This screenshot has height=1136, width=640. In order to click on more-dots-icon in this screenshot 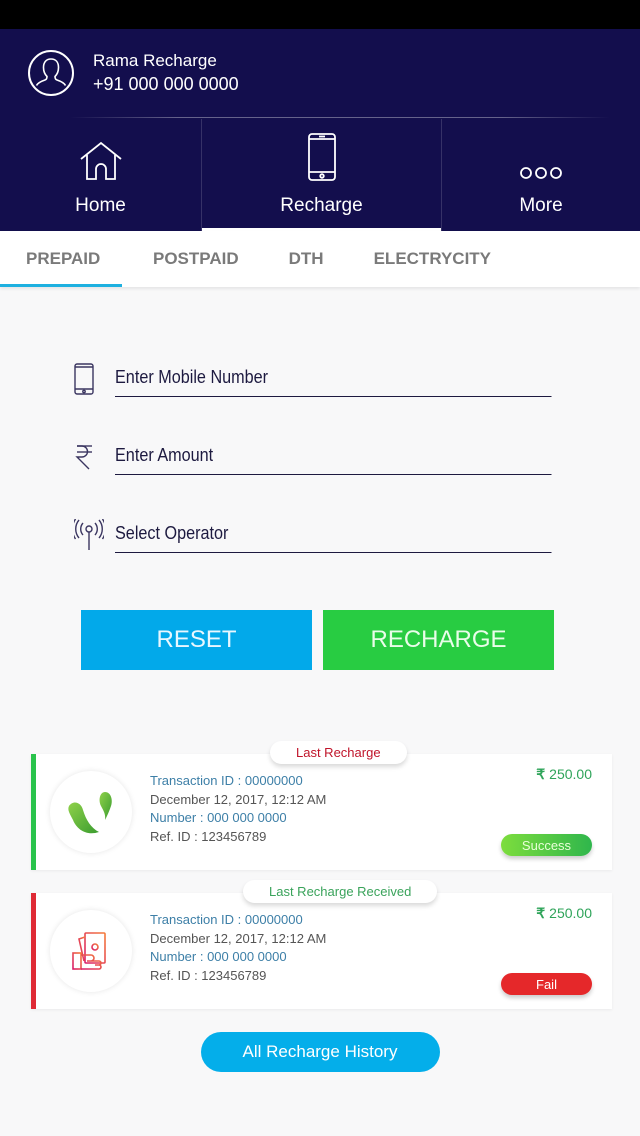, I will do `click(541, 150)`.